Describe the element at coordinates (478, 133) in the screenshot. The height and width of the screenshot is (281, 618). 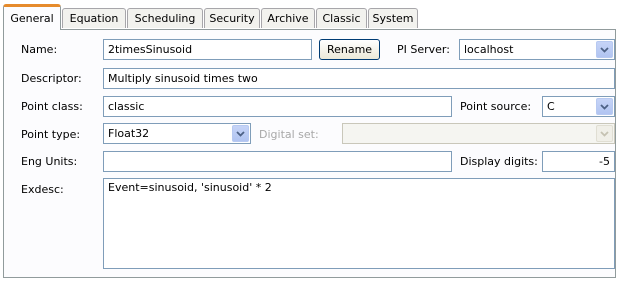
I see `digital-set-select` at that location.